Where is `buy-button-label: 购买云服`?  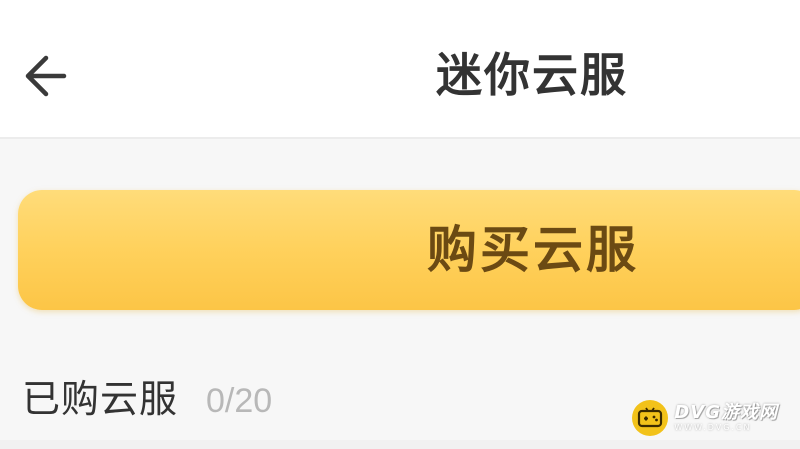
buy-button-label: 购买云服 is located at coordinates (533, 250).